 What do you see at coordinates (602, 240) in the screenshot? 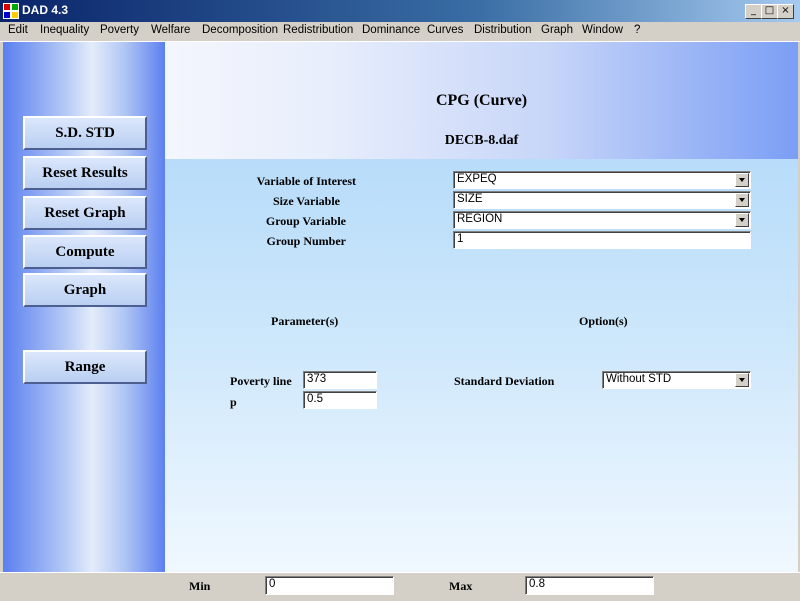
I see `group-number-input: 1` at bounding box center [602, 240].